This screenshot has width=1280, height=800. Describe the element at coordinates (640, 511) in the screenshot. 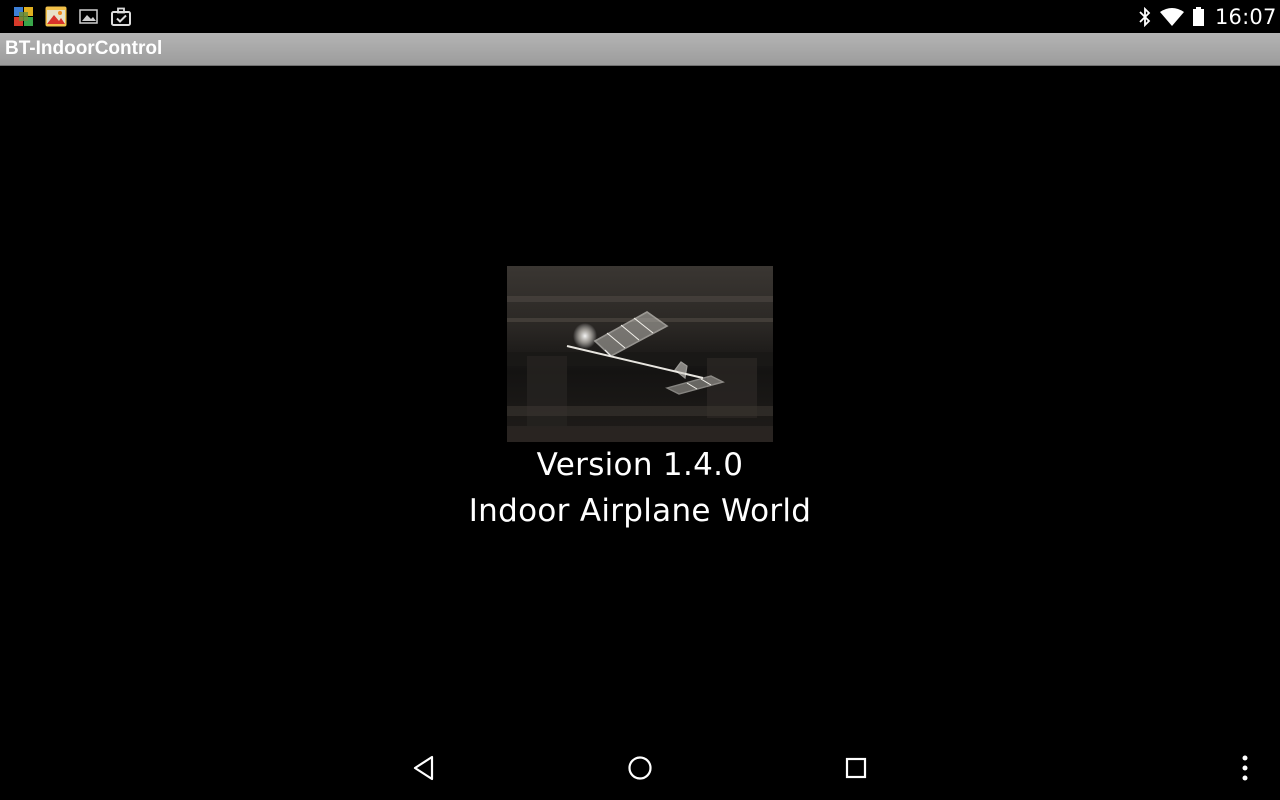

I see `company-label: Indoor Airplane World` at that location.